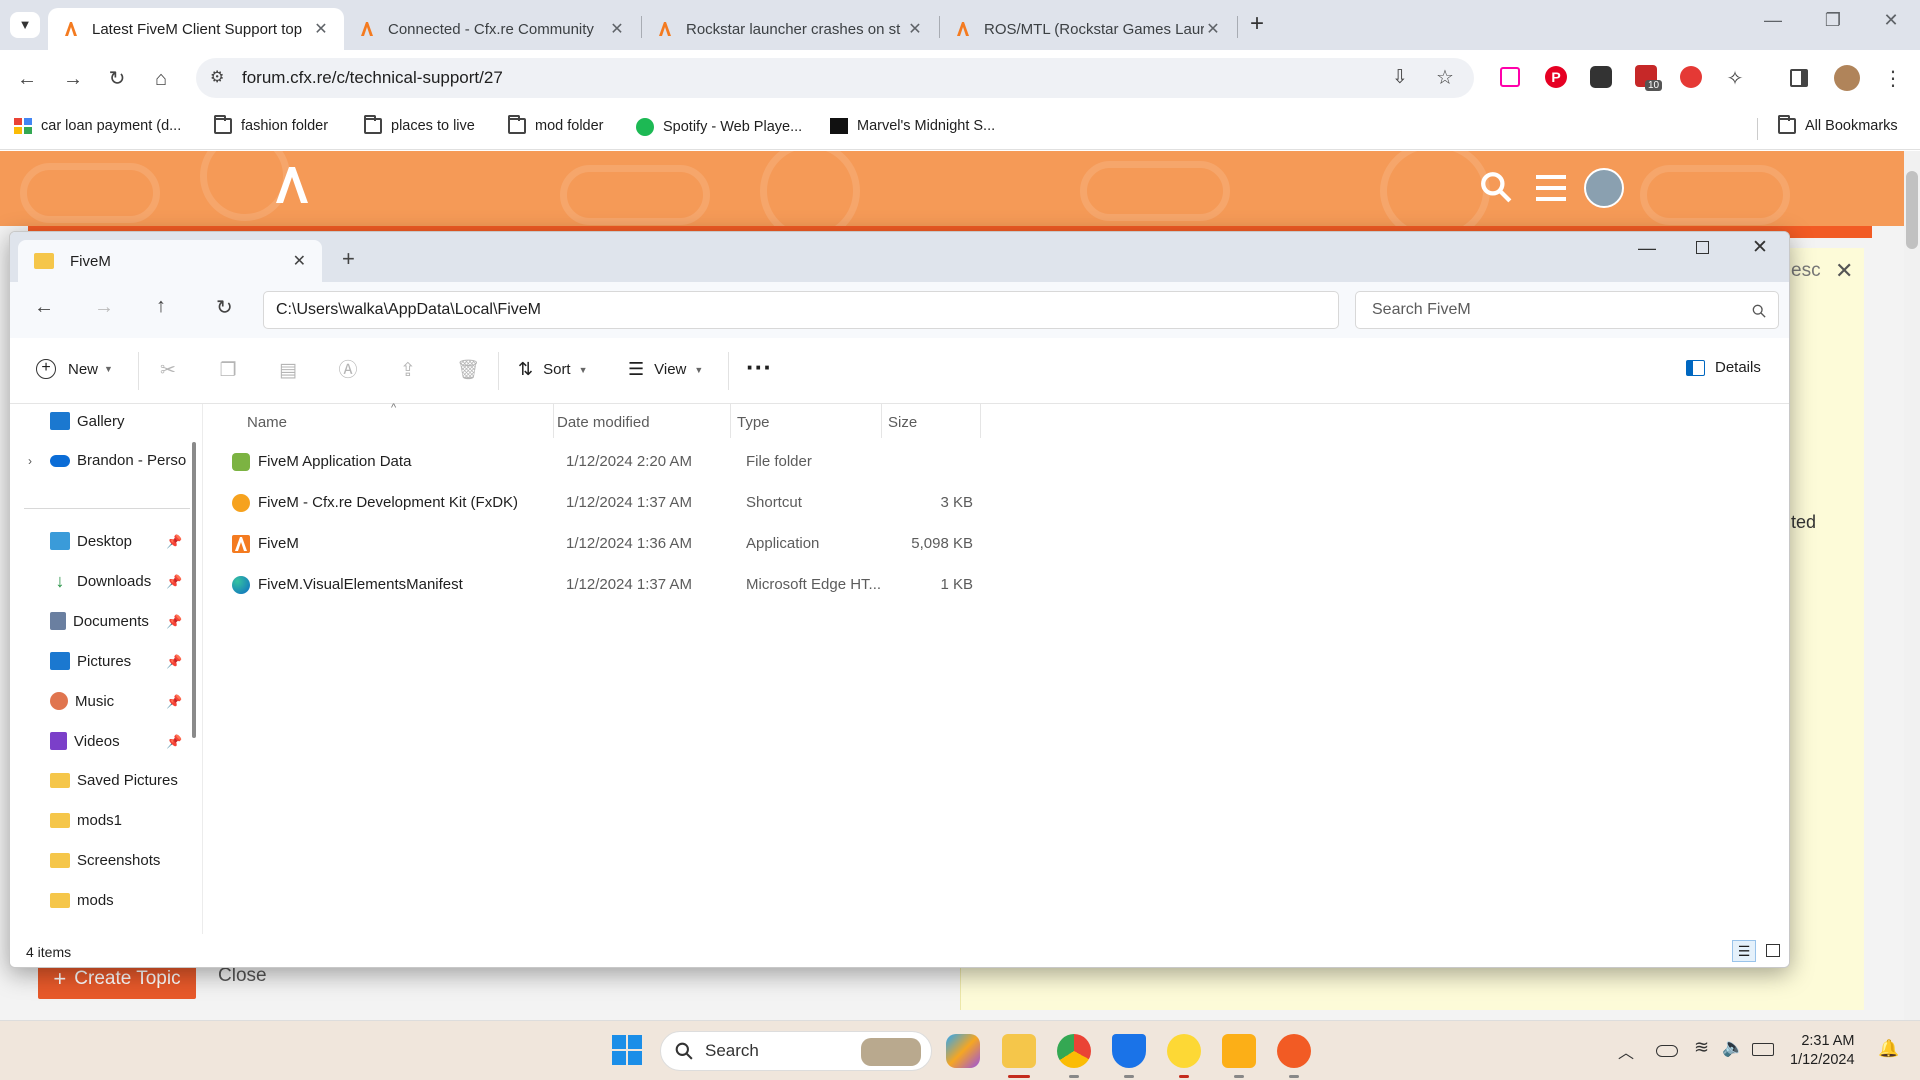  I want to click on nav-item-saved-pictures: Saved Pictures, so click(114, 780).